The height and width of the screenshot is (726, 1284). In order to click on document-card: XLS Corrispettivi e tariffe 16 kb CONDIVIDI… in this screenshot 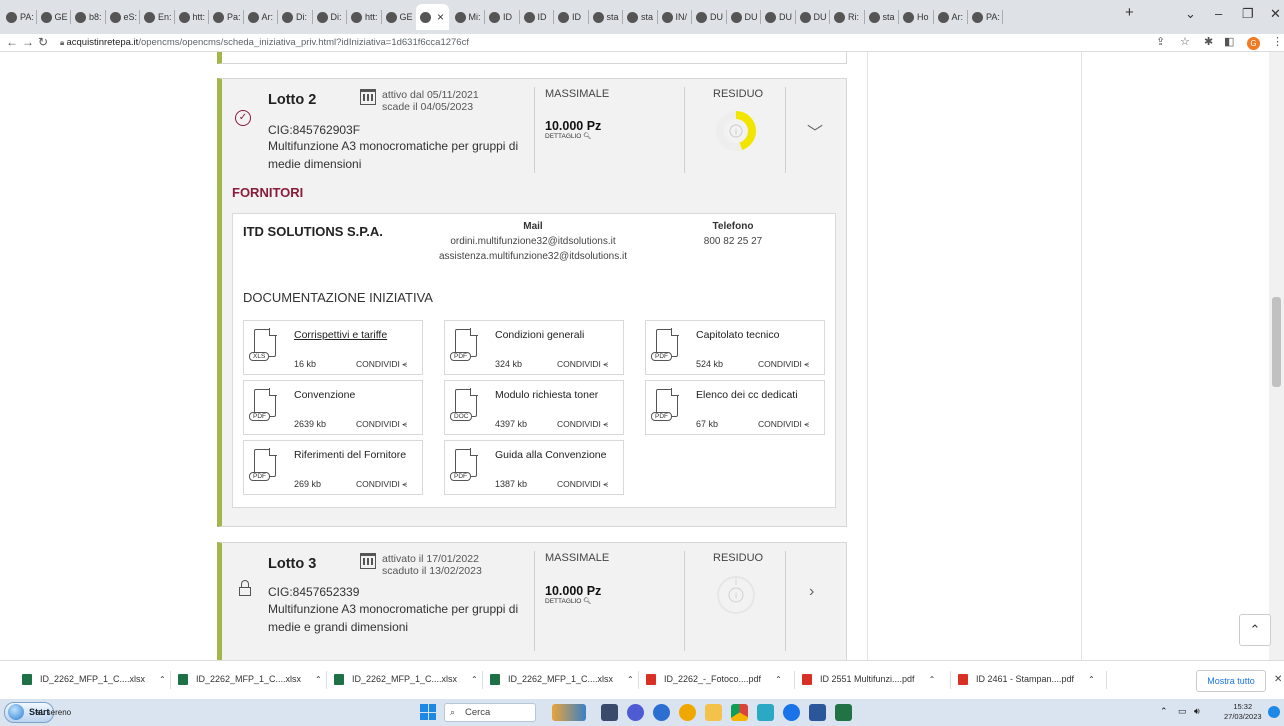, I will do `click(333, 347)`.